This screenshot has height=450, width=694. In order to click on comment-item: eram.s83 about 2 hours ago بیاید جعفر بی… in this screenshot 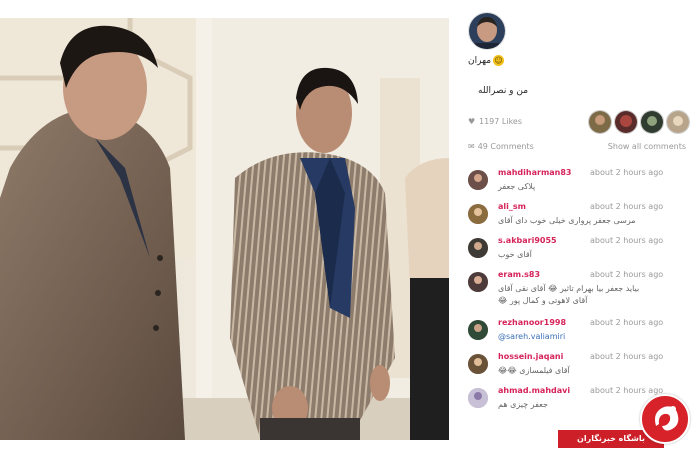, I will do `click(576, 286)`.